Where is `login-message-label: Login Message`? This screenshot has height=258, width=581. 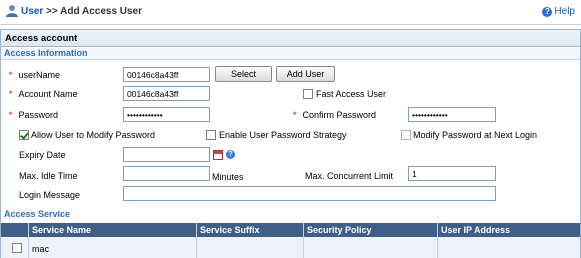 login-message-label: Login Message is located at coordinates (50, 195).